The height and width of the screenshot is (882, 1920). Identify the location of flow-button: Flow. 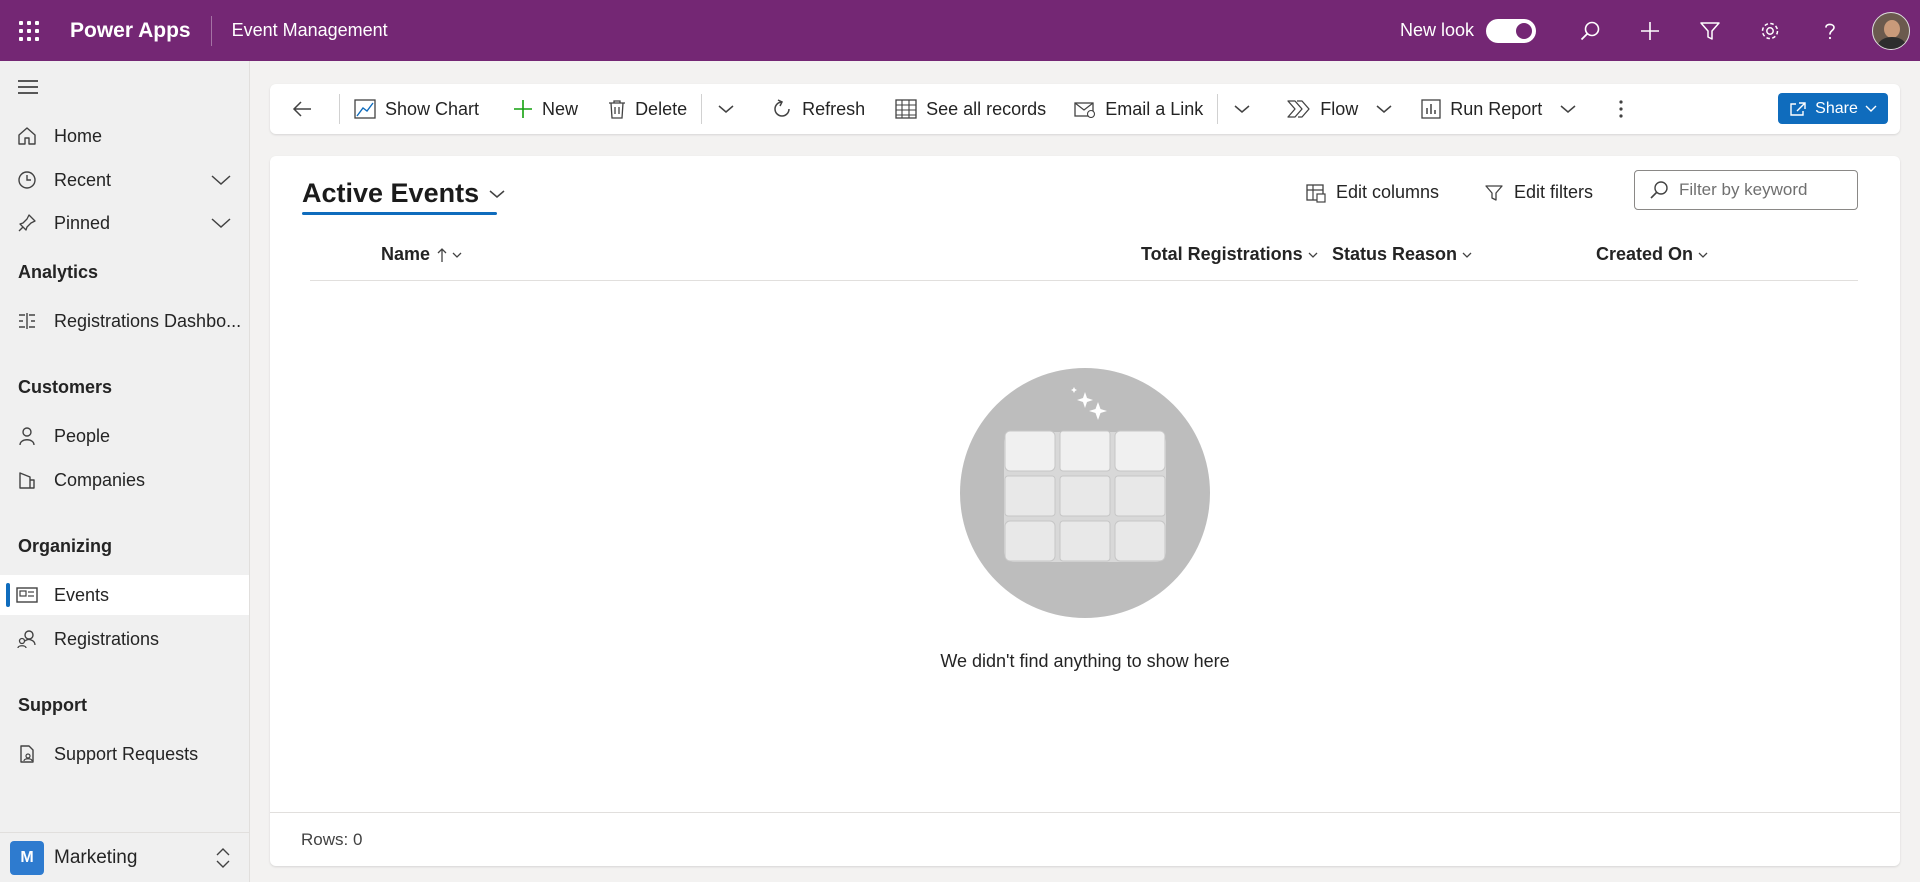
(1319, 109).